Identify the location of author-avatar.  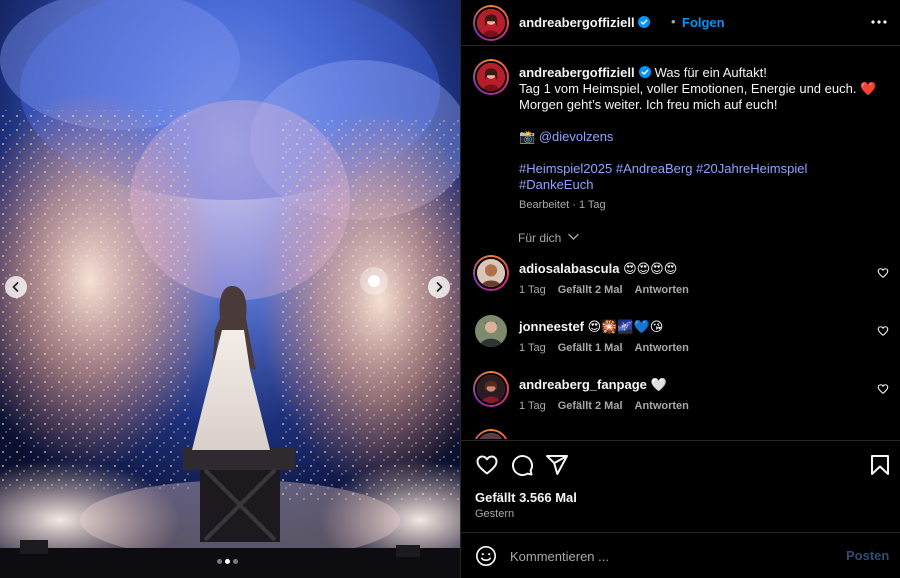
(491, 23).